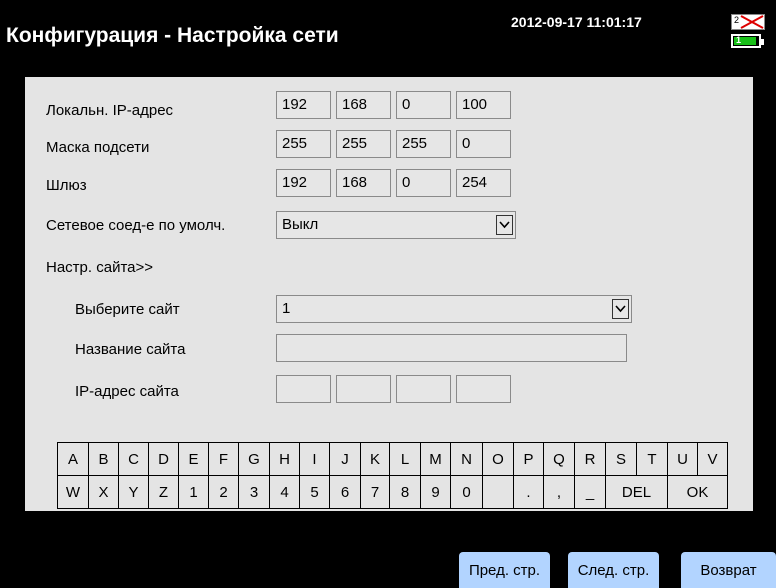 The height and width of the screenshot is (588, 776). What do you see at coordinates (73, 459) in the screenshot?
I see `key: A` at bounding box center [73, 459].